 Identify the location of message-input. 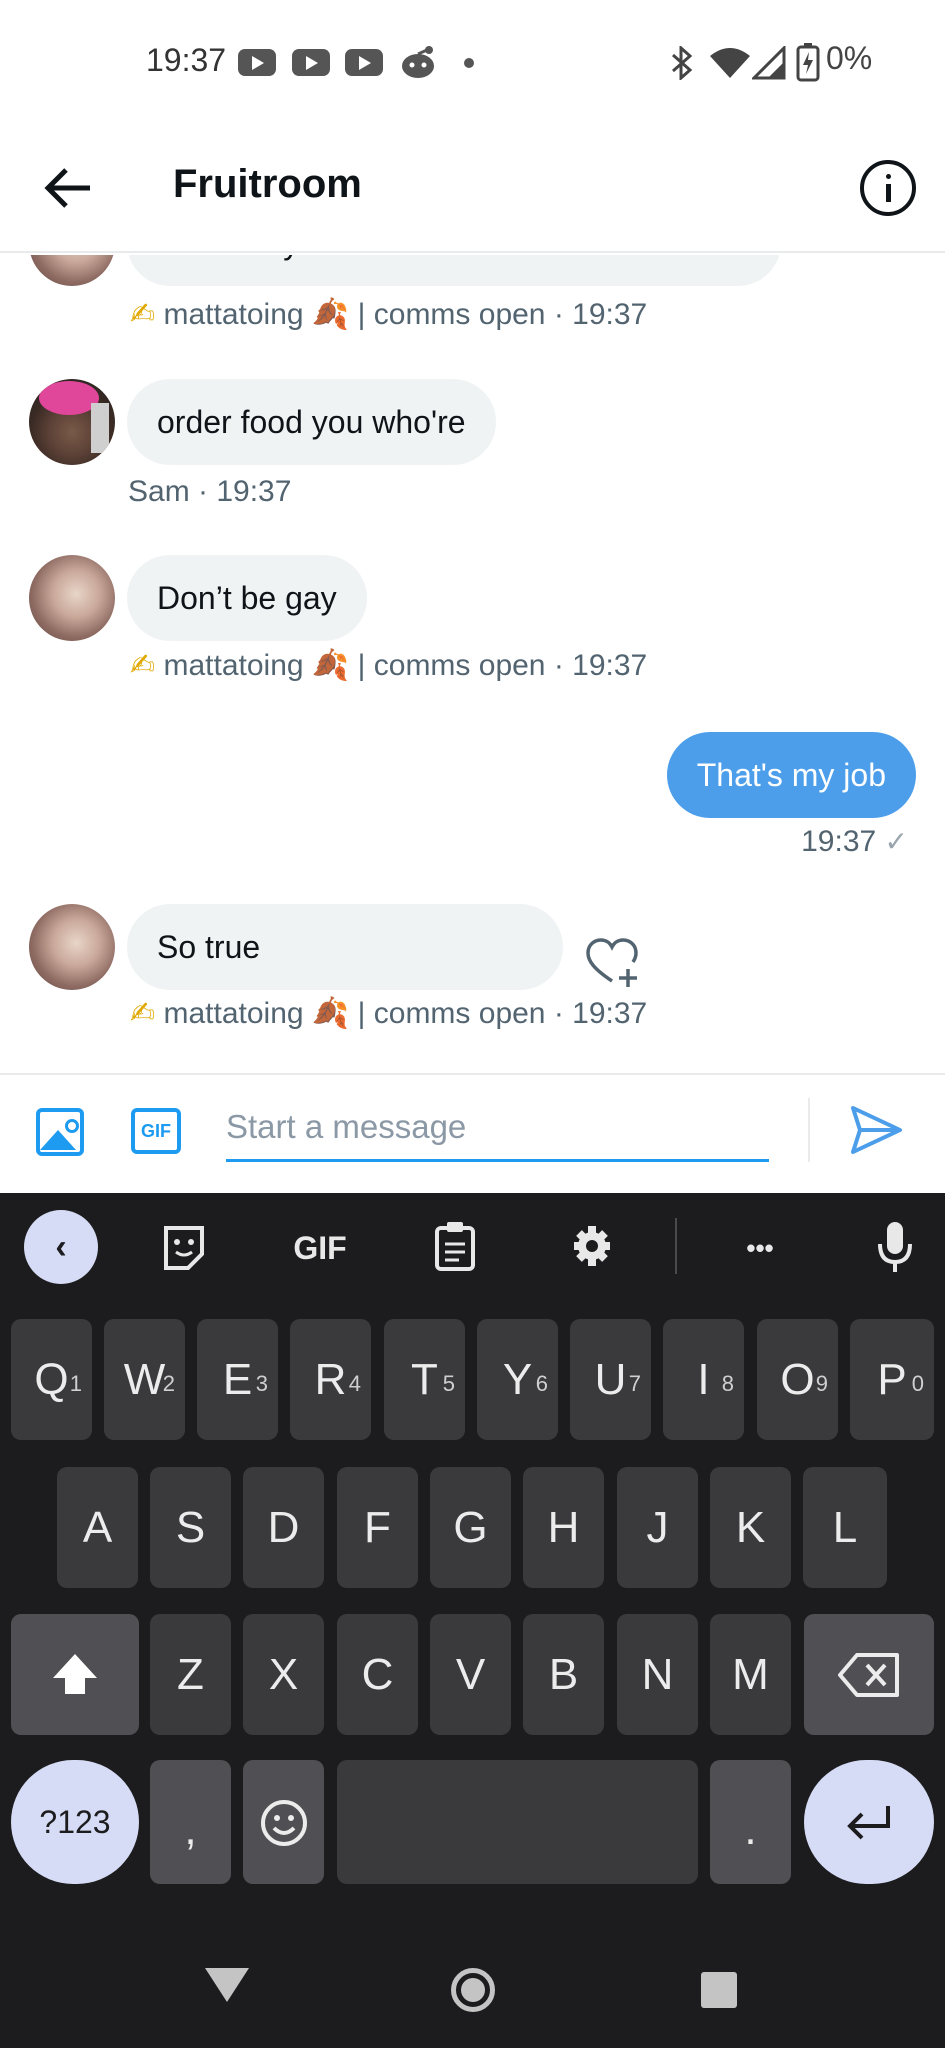
(497, 1128).